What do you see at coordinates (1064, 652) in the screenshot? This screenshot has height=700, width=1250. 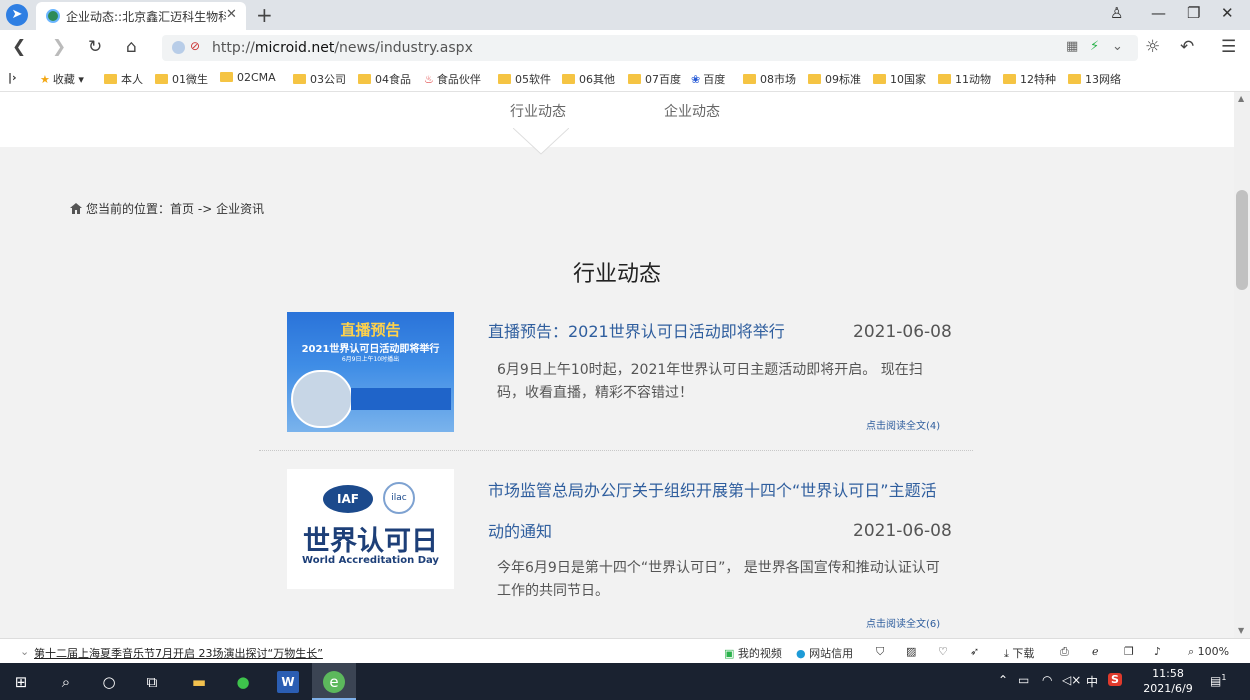 I see `printer-icon: ⎙` at bounding box center [1064, 652].